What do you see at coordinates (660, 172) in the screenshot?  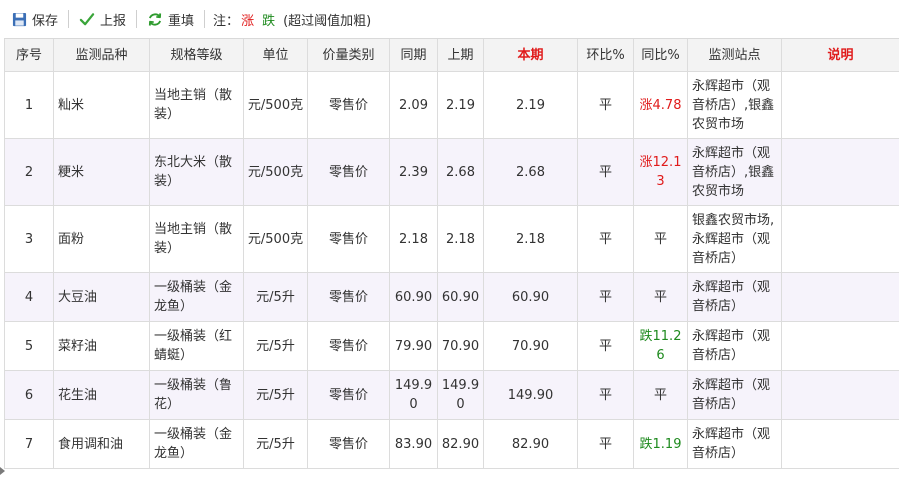 I see `cell-yoy: 涨12.13` at bounding box center [660, 172].